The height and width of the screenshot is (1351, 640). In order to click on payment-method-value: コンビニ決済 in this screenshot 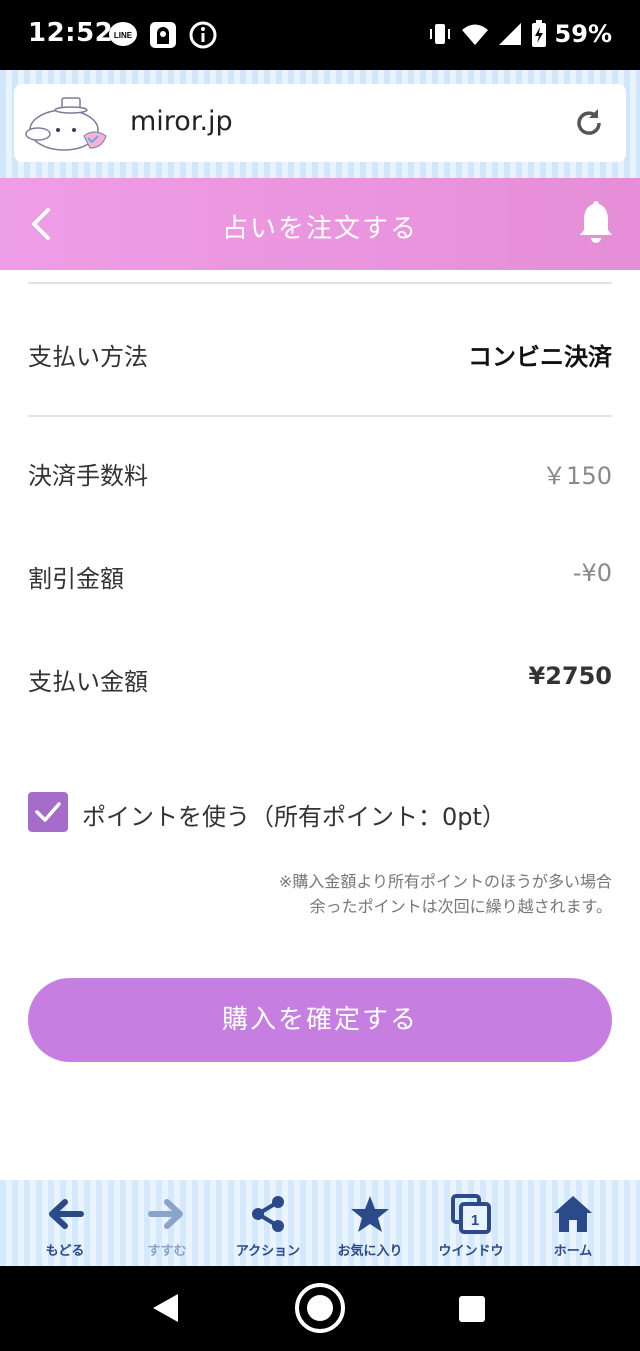, I will do `click(540, 357)`.